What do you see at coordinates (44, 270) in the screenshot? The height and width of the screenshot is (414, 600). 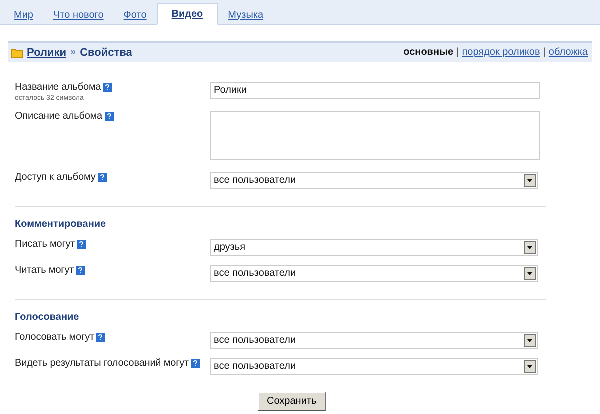 I see `field-label: Читать могут` at bounding box center [44, 270].